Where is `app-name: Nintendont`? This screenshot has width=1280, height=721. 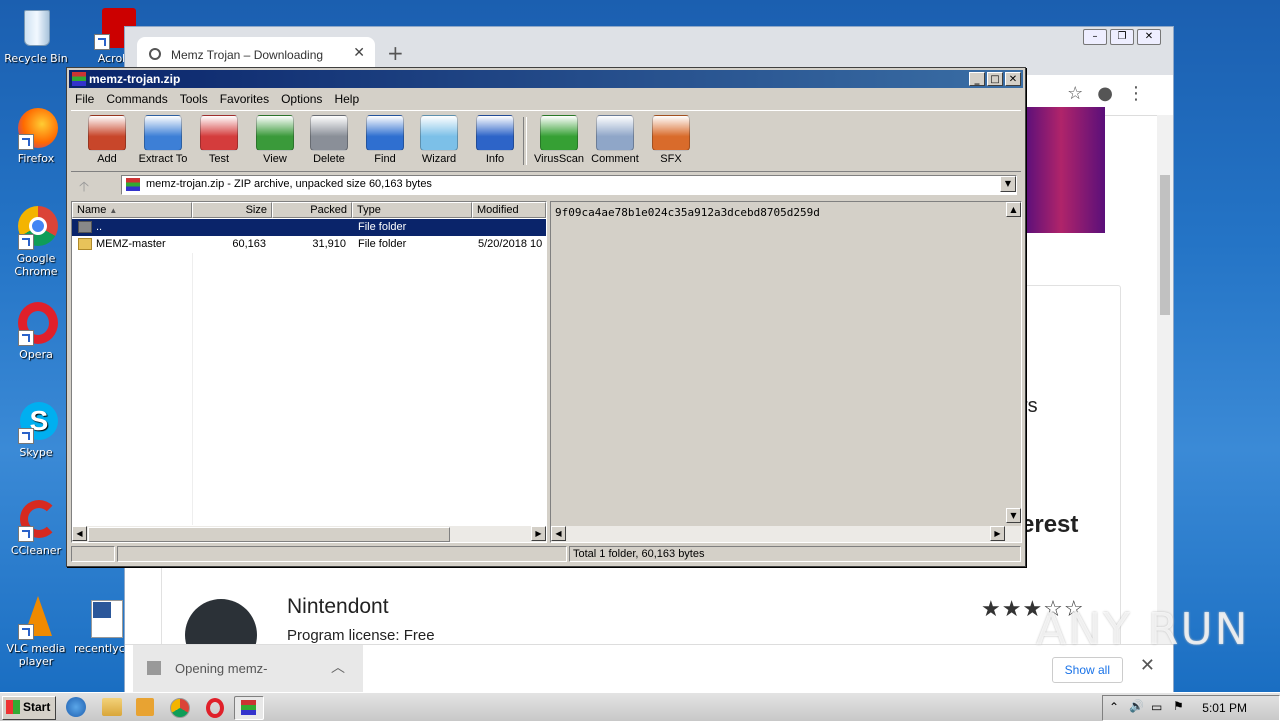 app-name: Nintendont is located at coordinates (338, 607).